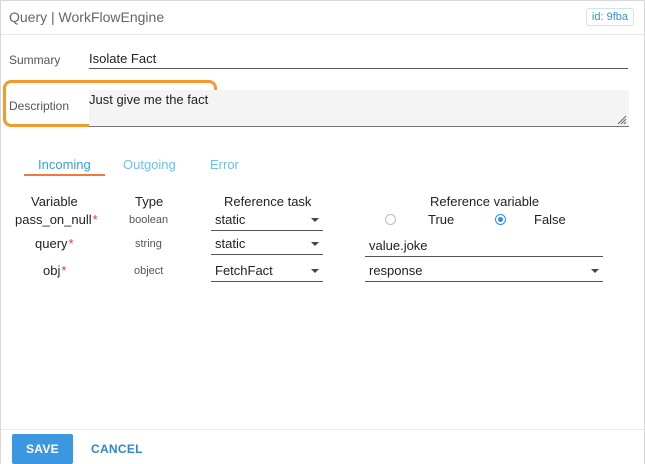 The width and height of the screenshot is (645, 464). What do you see at coordinates (268, 201) in the screenshot?
I see `column-header-reference-task: Reference task` at bounding box center [268, 201].